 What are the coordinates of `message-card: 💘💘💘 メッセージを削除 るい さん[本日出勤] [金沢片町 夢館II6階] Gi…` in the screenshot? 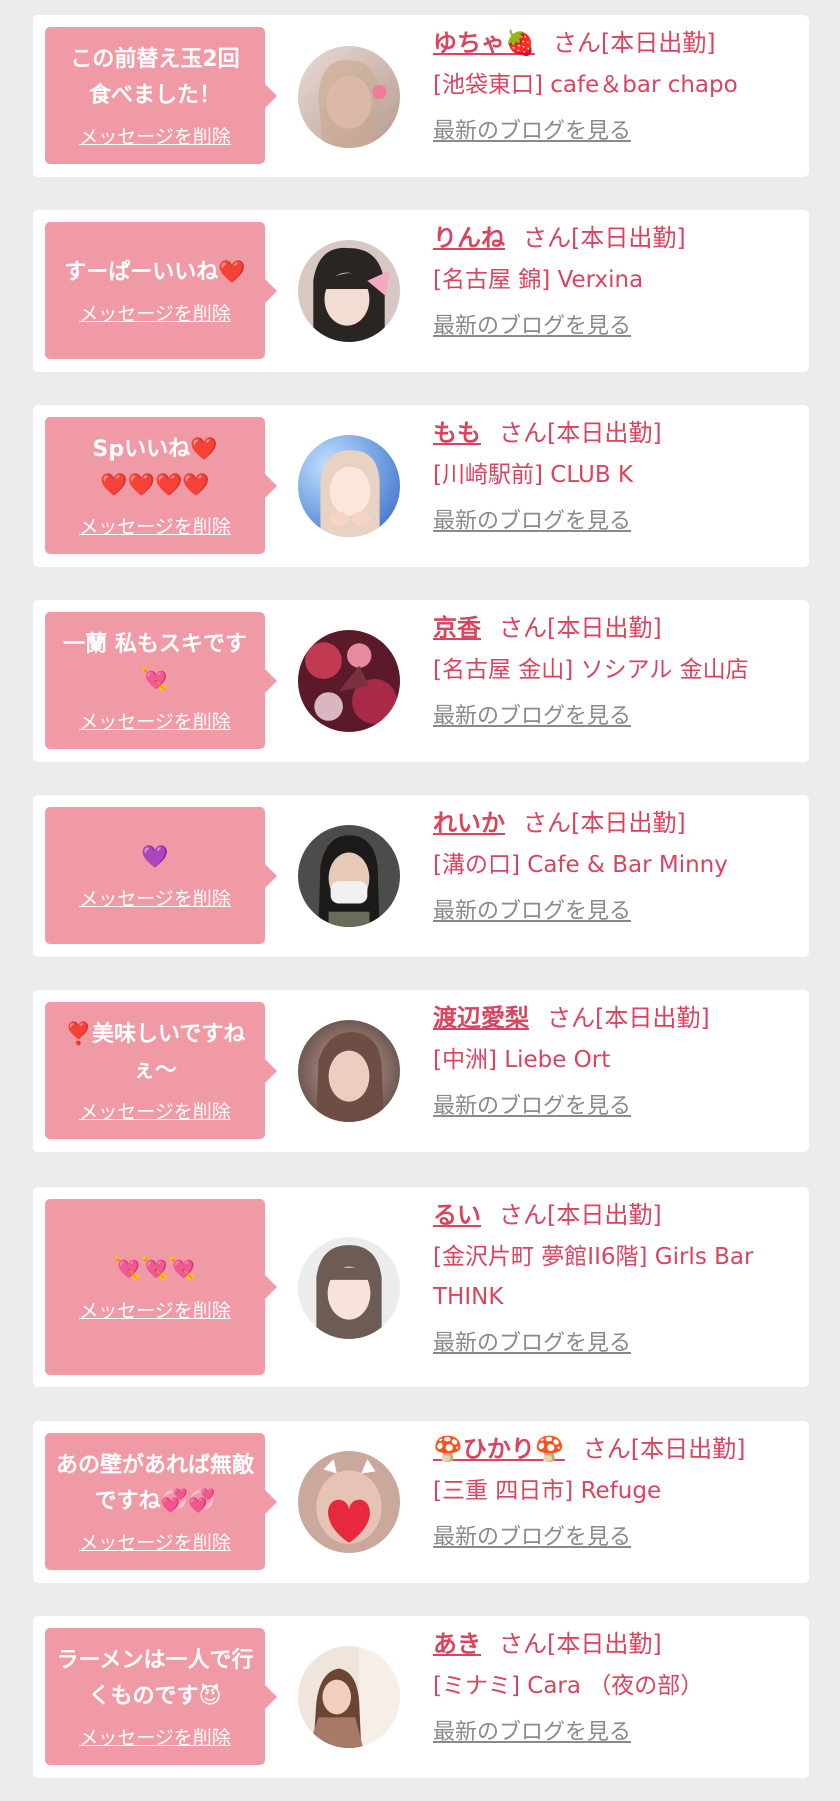 It's located at (421, 1287).